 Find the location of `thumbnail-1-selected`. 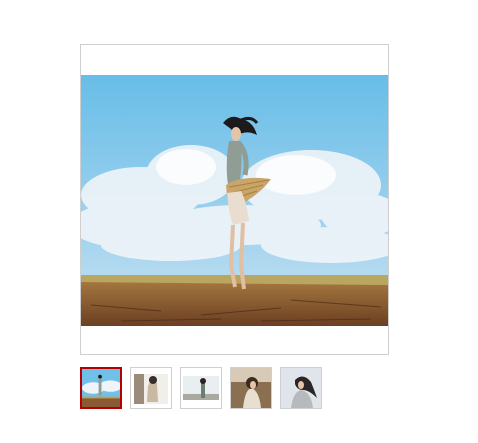

thumbnail-1-selected is located at coordinates (101, 388).